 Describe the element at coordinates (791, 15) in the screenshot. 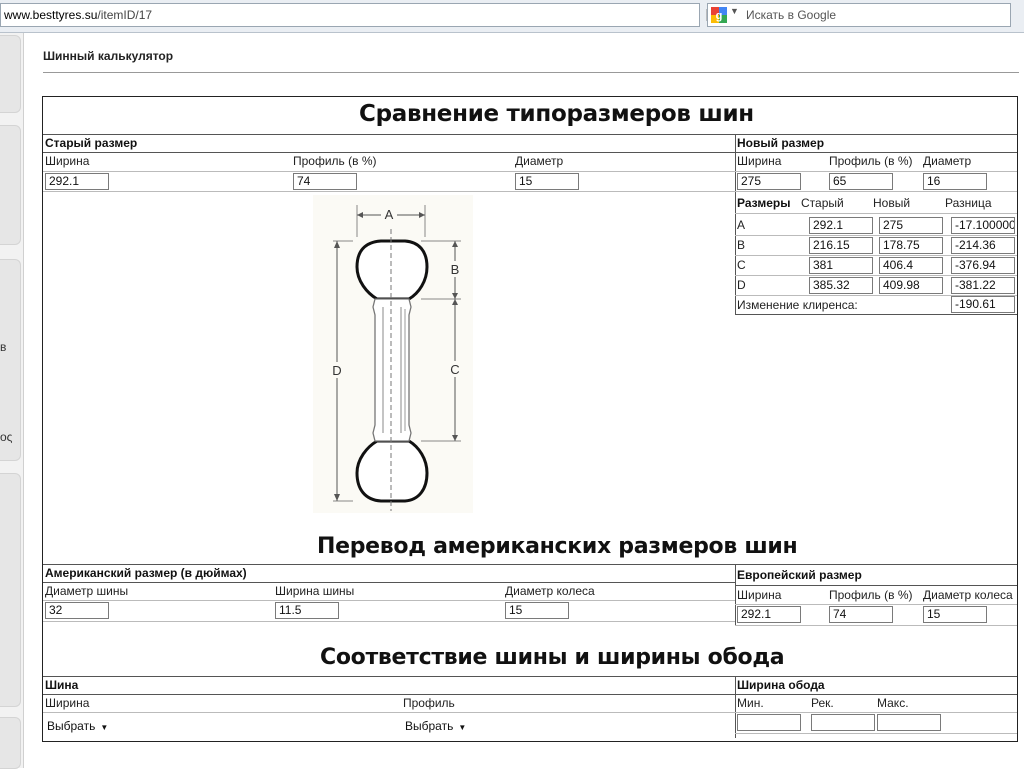

I see `search-placeholder: Искать в Google` at that location.